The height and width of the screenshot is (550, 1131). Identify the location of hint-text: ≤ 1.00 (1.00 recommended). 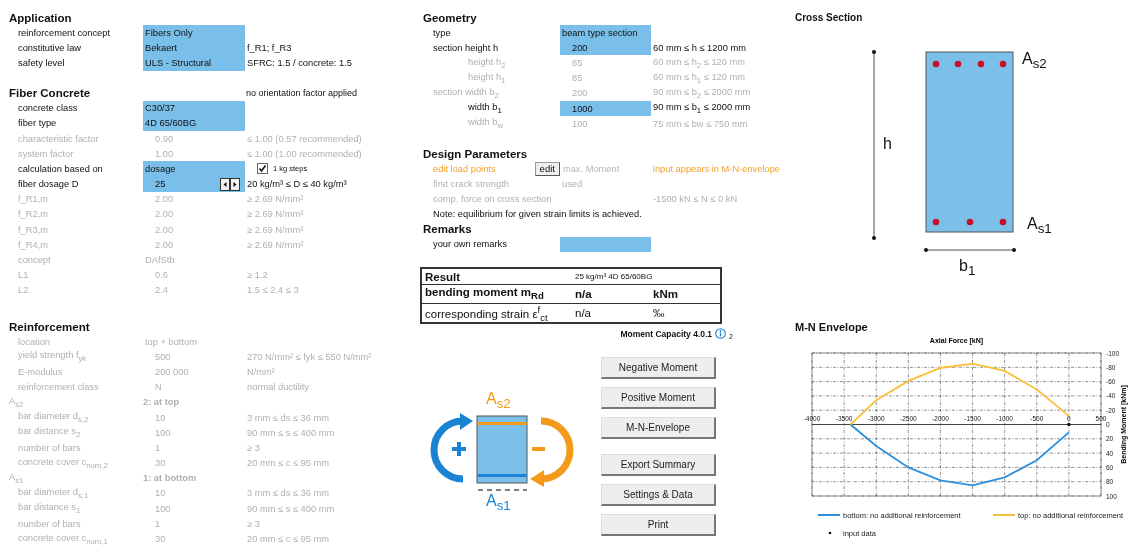
(304, 153).